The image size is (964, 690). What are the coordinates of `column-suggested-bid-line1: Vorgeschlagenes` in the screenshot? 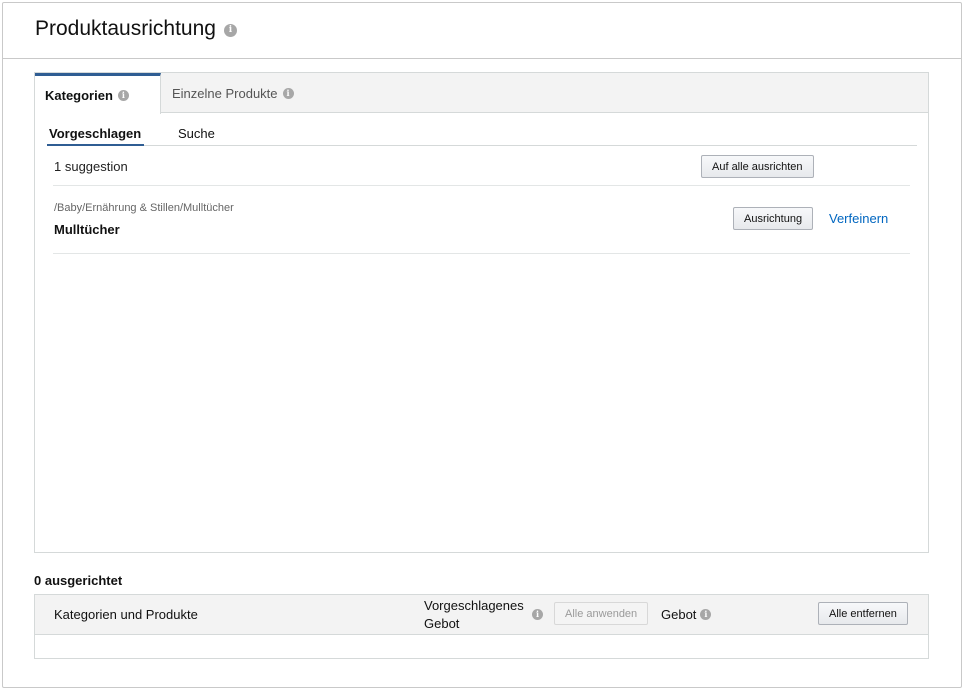 It's located at (474, 605).